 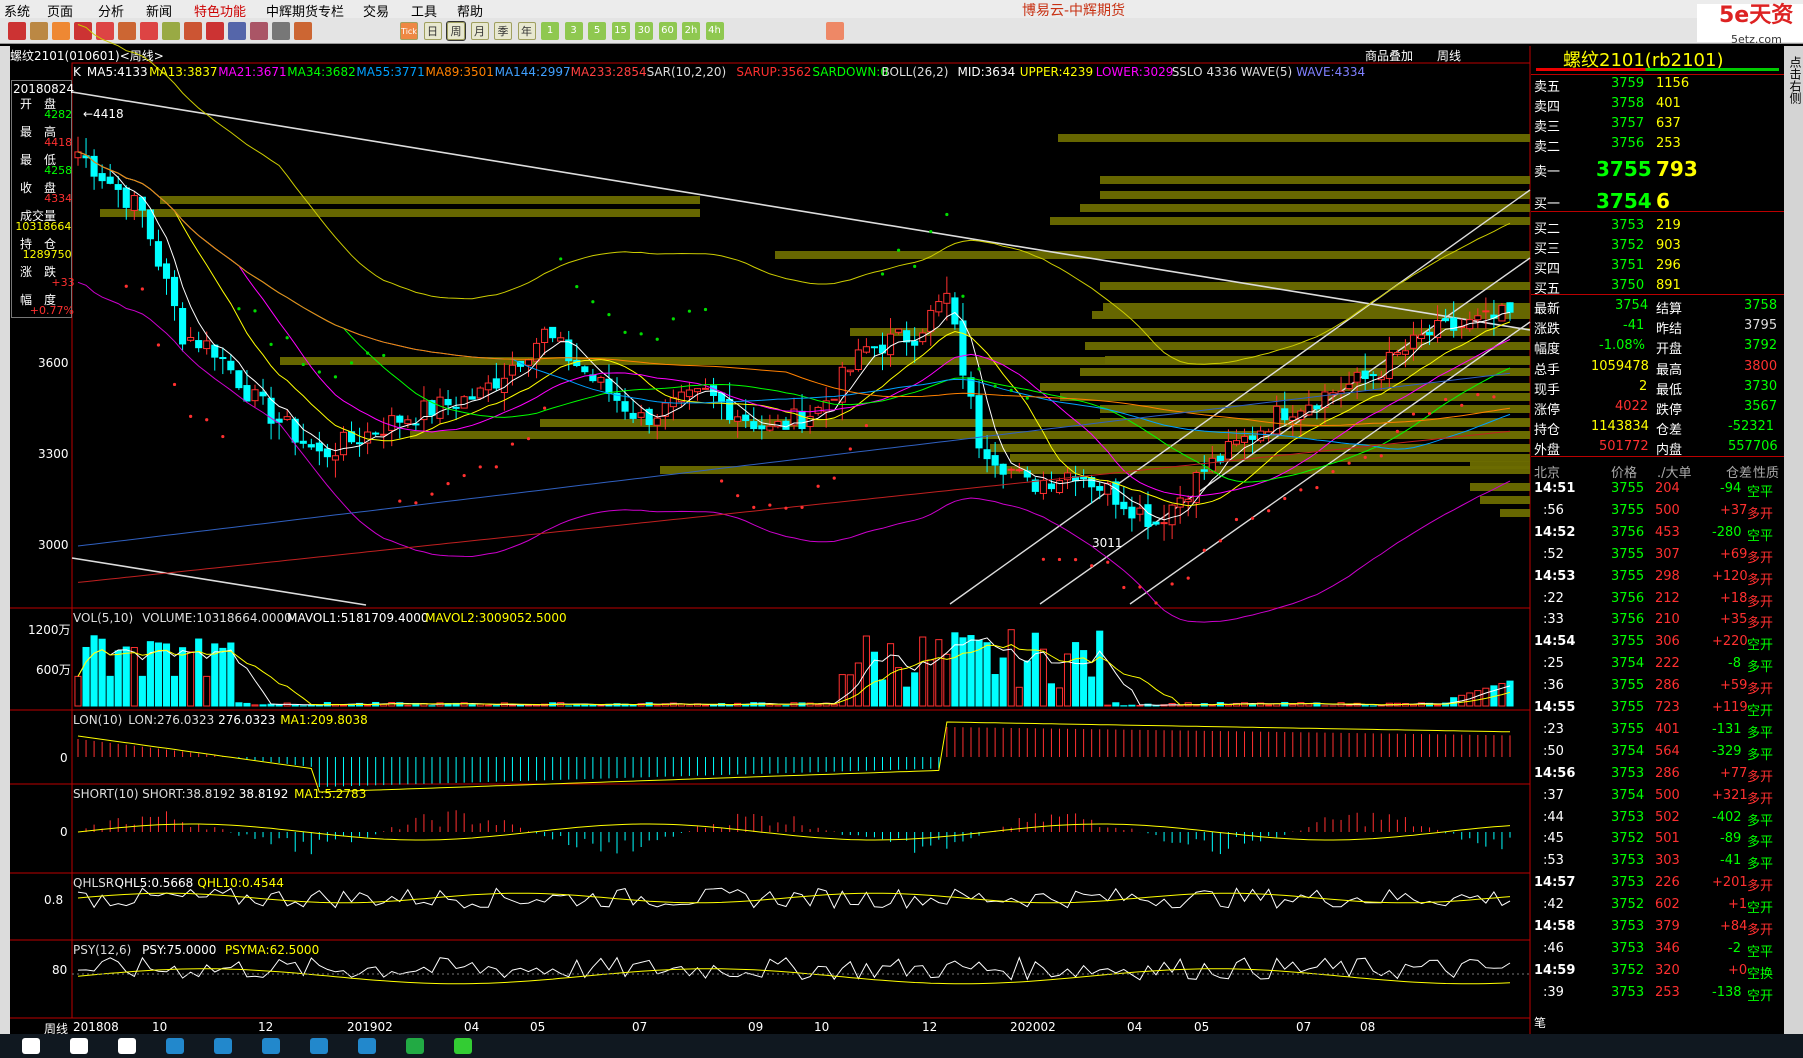 I want to click on tick-volume: 298, so click(x=1667, y=576).